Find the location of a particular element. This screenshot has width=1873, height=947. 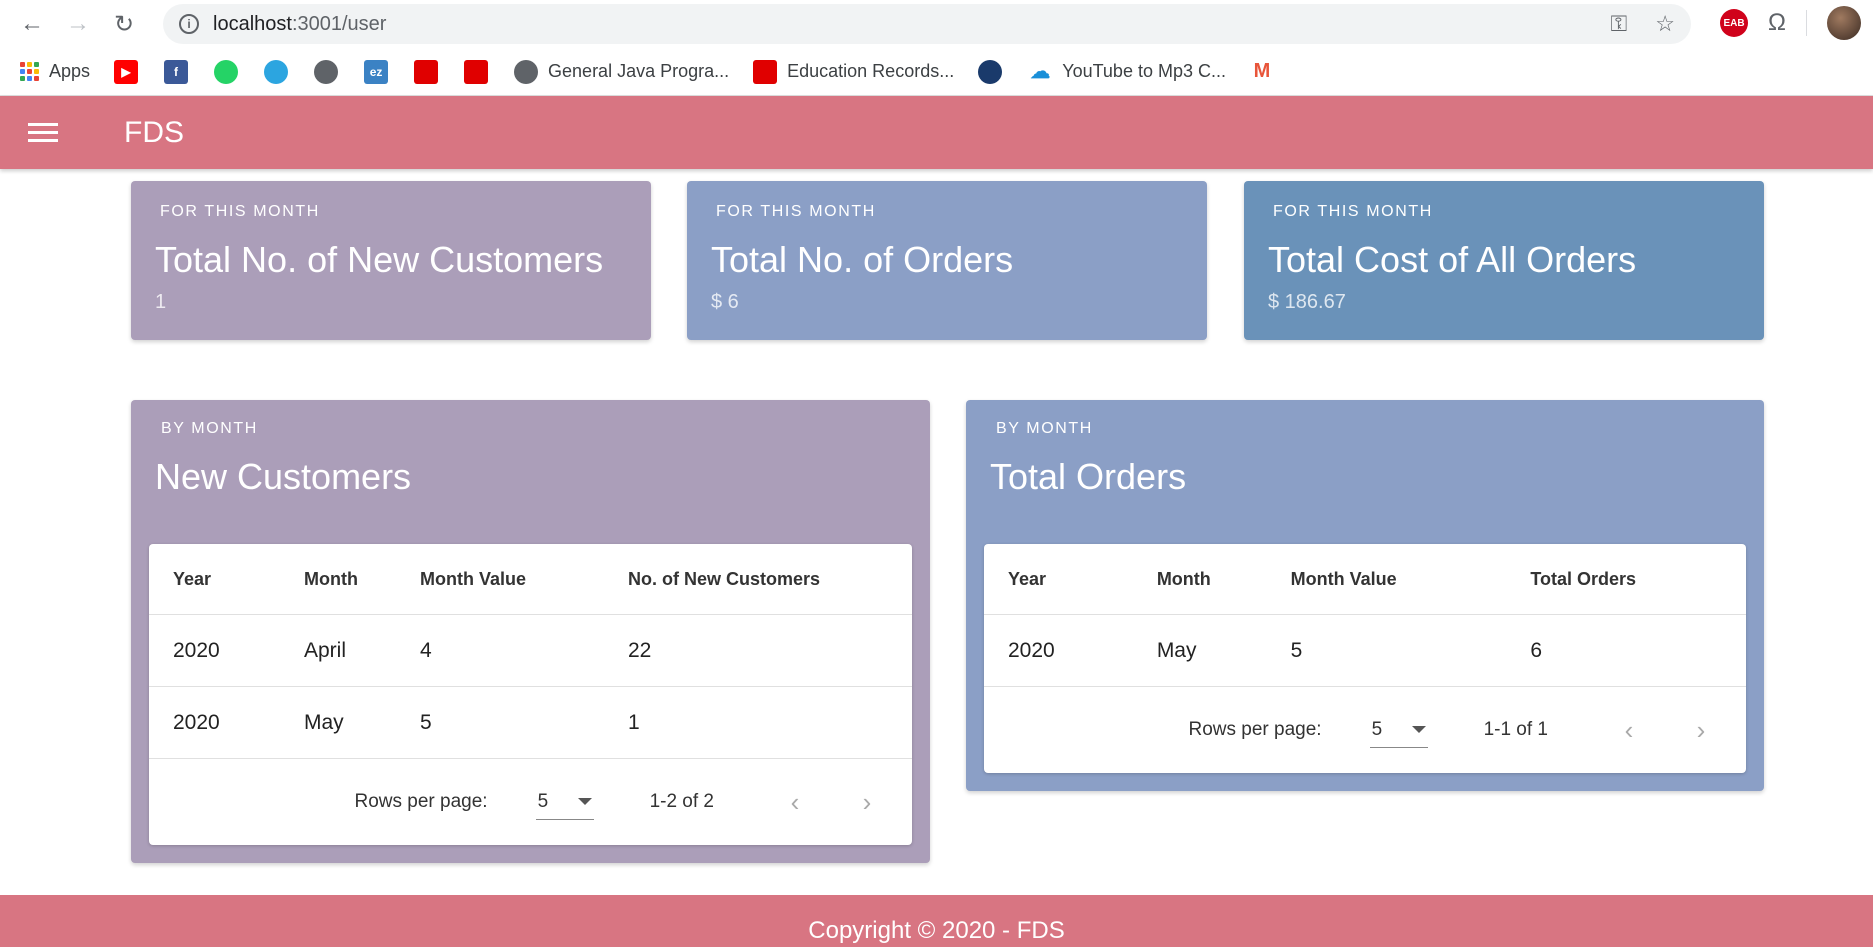

omega-extension-icon: Ω is located at coordinates (1777, 23).